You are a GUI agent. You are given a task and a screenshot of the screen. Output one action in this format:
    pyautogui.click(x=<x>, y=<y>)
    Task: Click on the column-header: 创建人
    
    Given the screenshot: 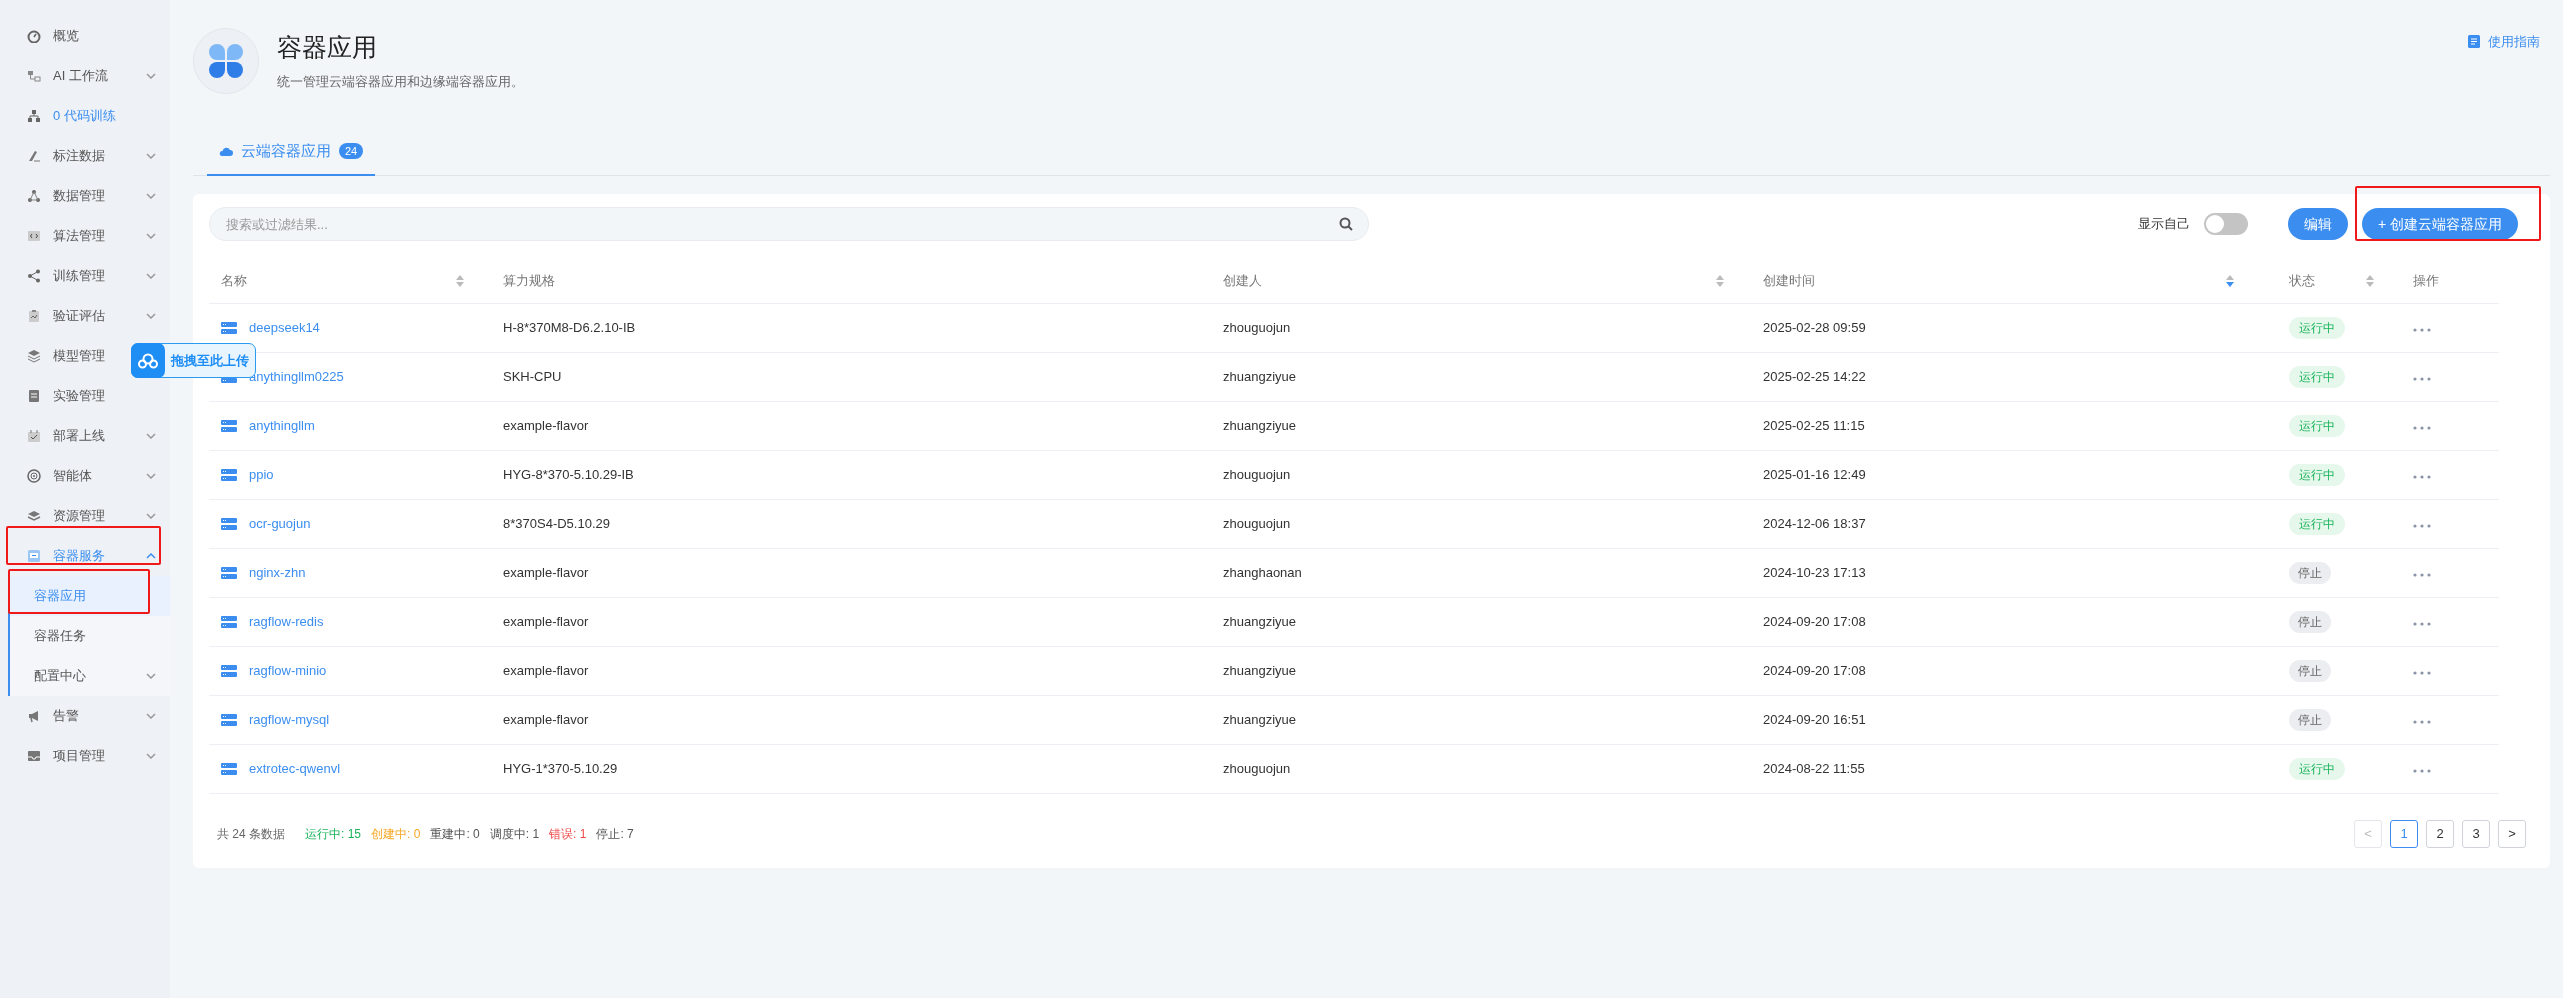 What is the action you would take?
    pyautogui.click(x=1242, y=280)
    